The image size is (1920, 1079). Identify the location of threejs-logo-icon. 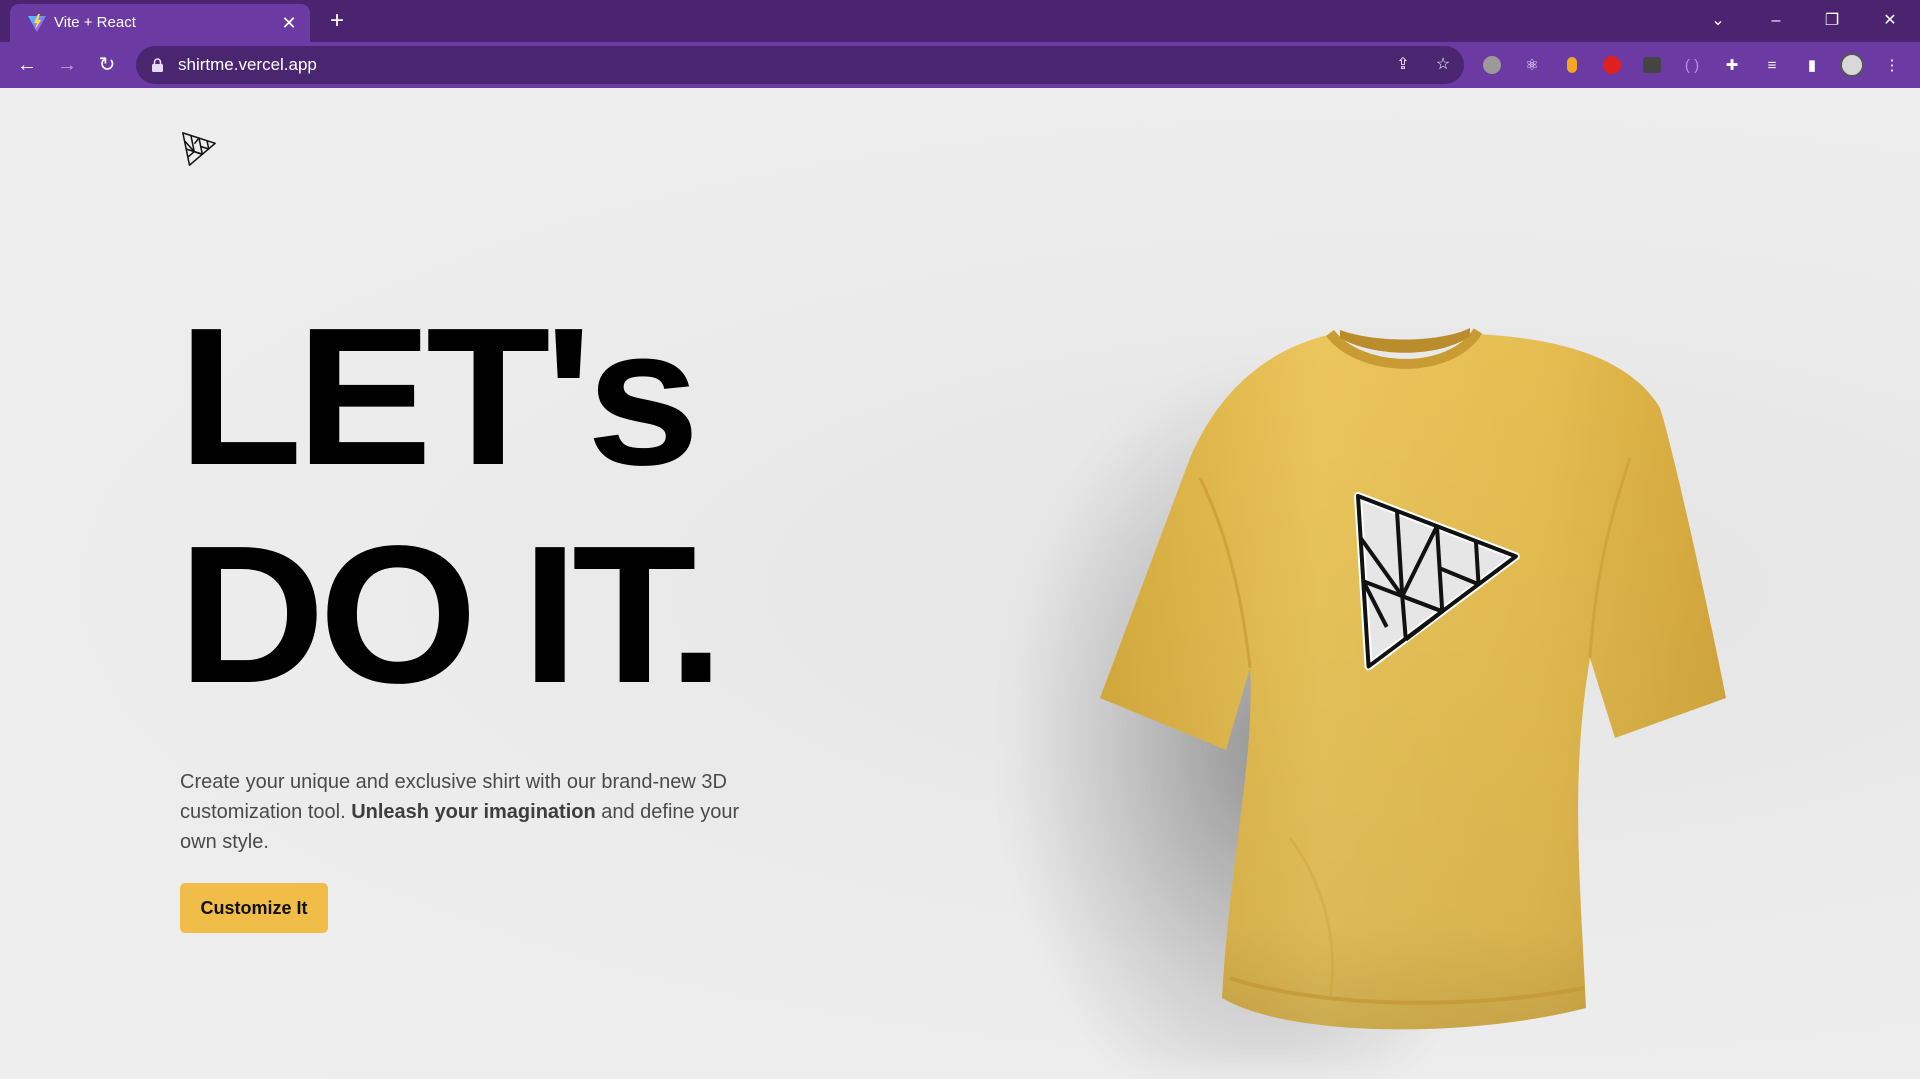
(199, 149).